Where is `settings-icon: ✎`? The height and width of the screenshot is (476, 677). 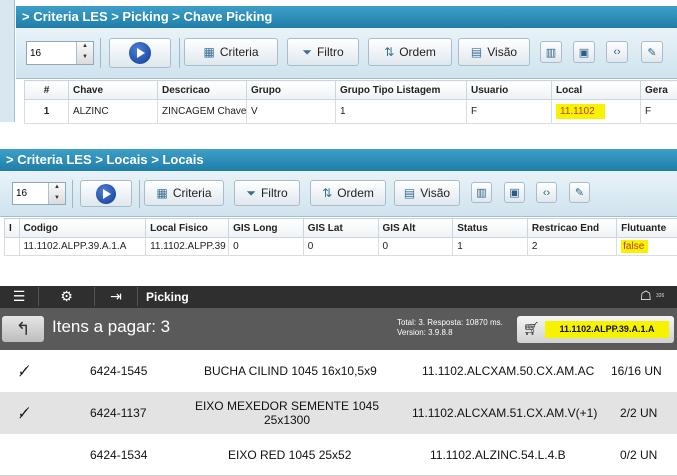
settings-icon: ✎ is located at coordinates (651, 52).